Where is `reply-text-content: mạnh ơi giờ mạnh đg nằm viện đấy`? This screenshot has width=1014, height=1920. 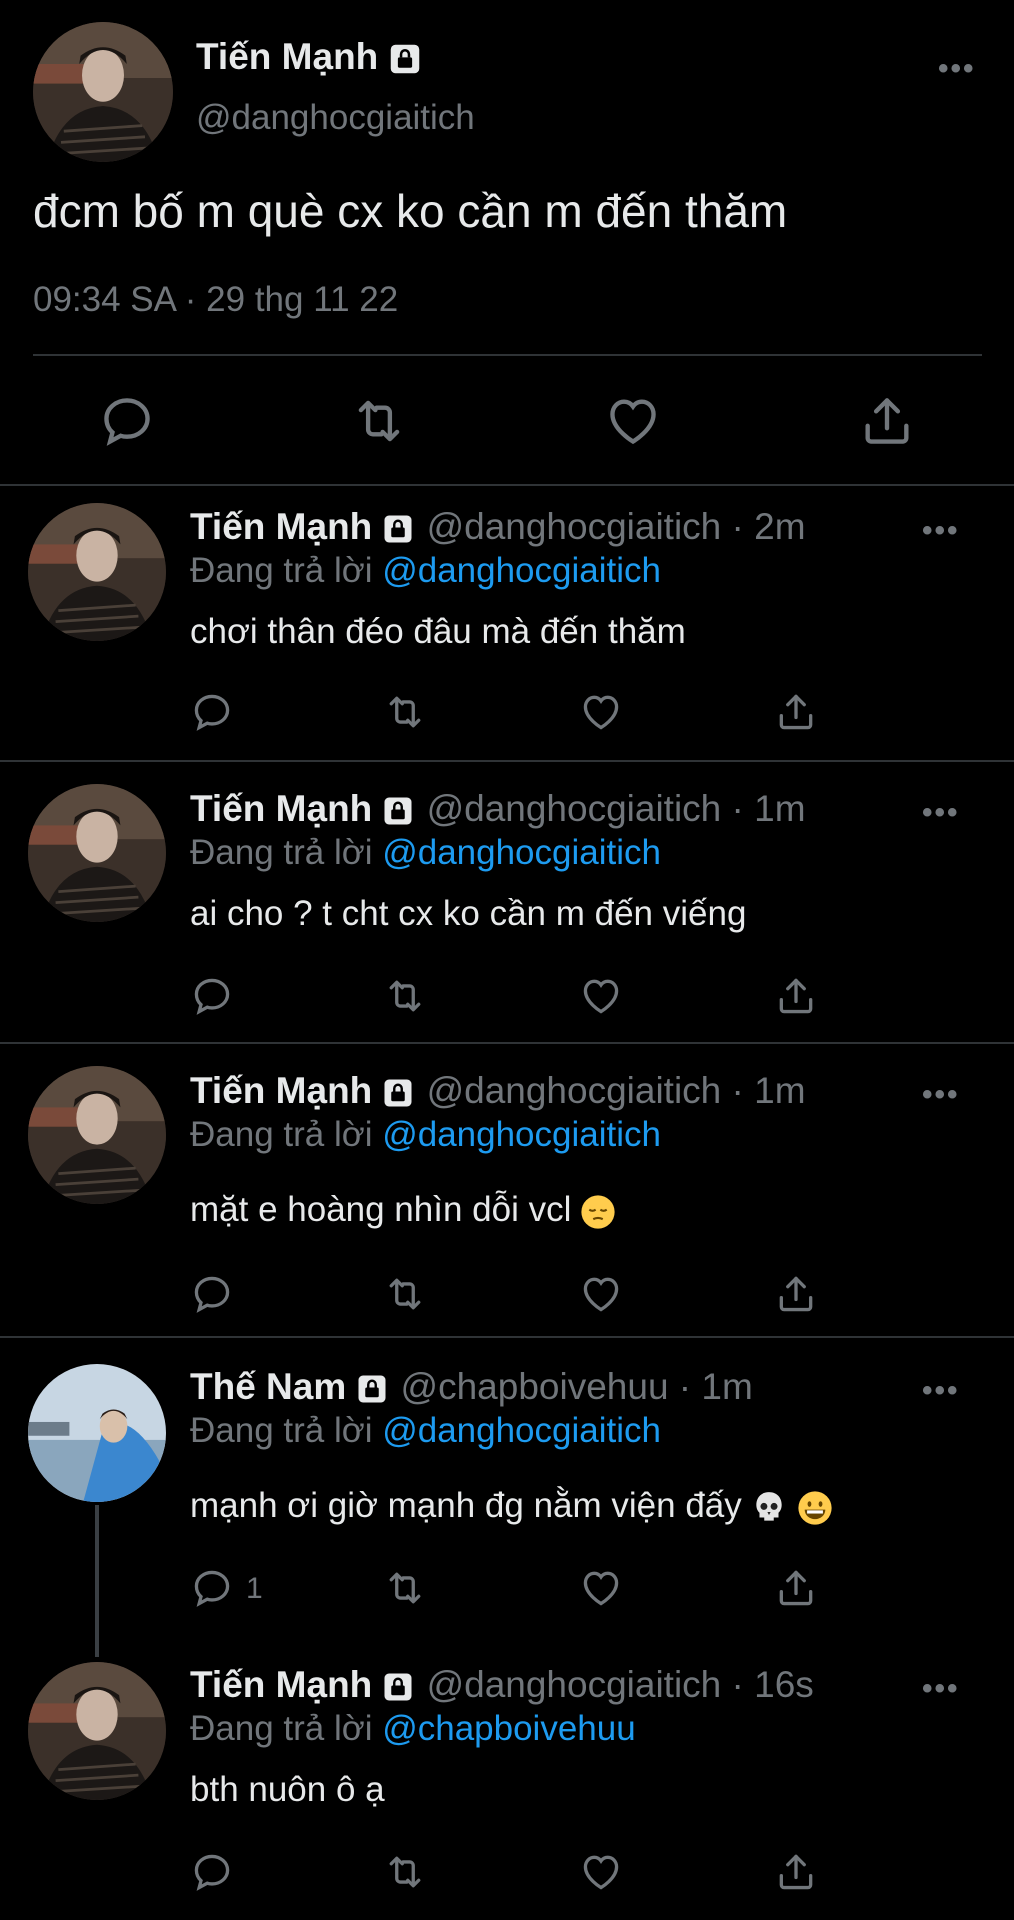
reply-text-content: mạnh ơi giờ mạnh đg nằm viện đấy is located at coordinates (466, 1505).